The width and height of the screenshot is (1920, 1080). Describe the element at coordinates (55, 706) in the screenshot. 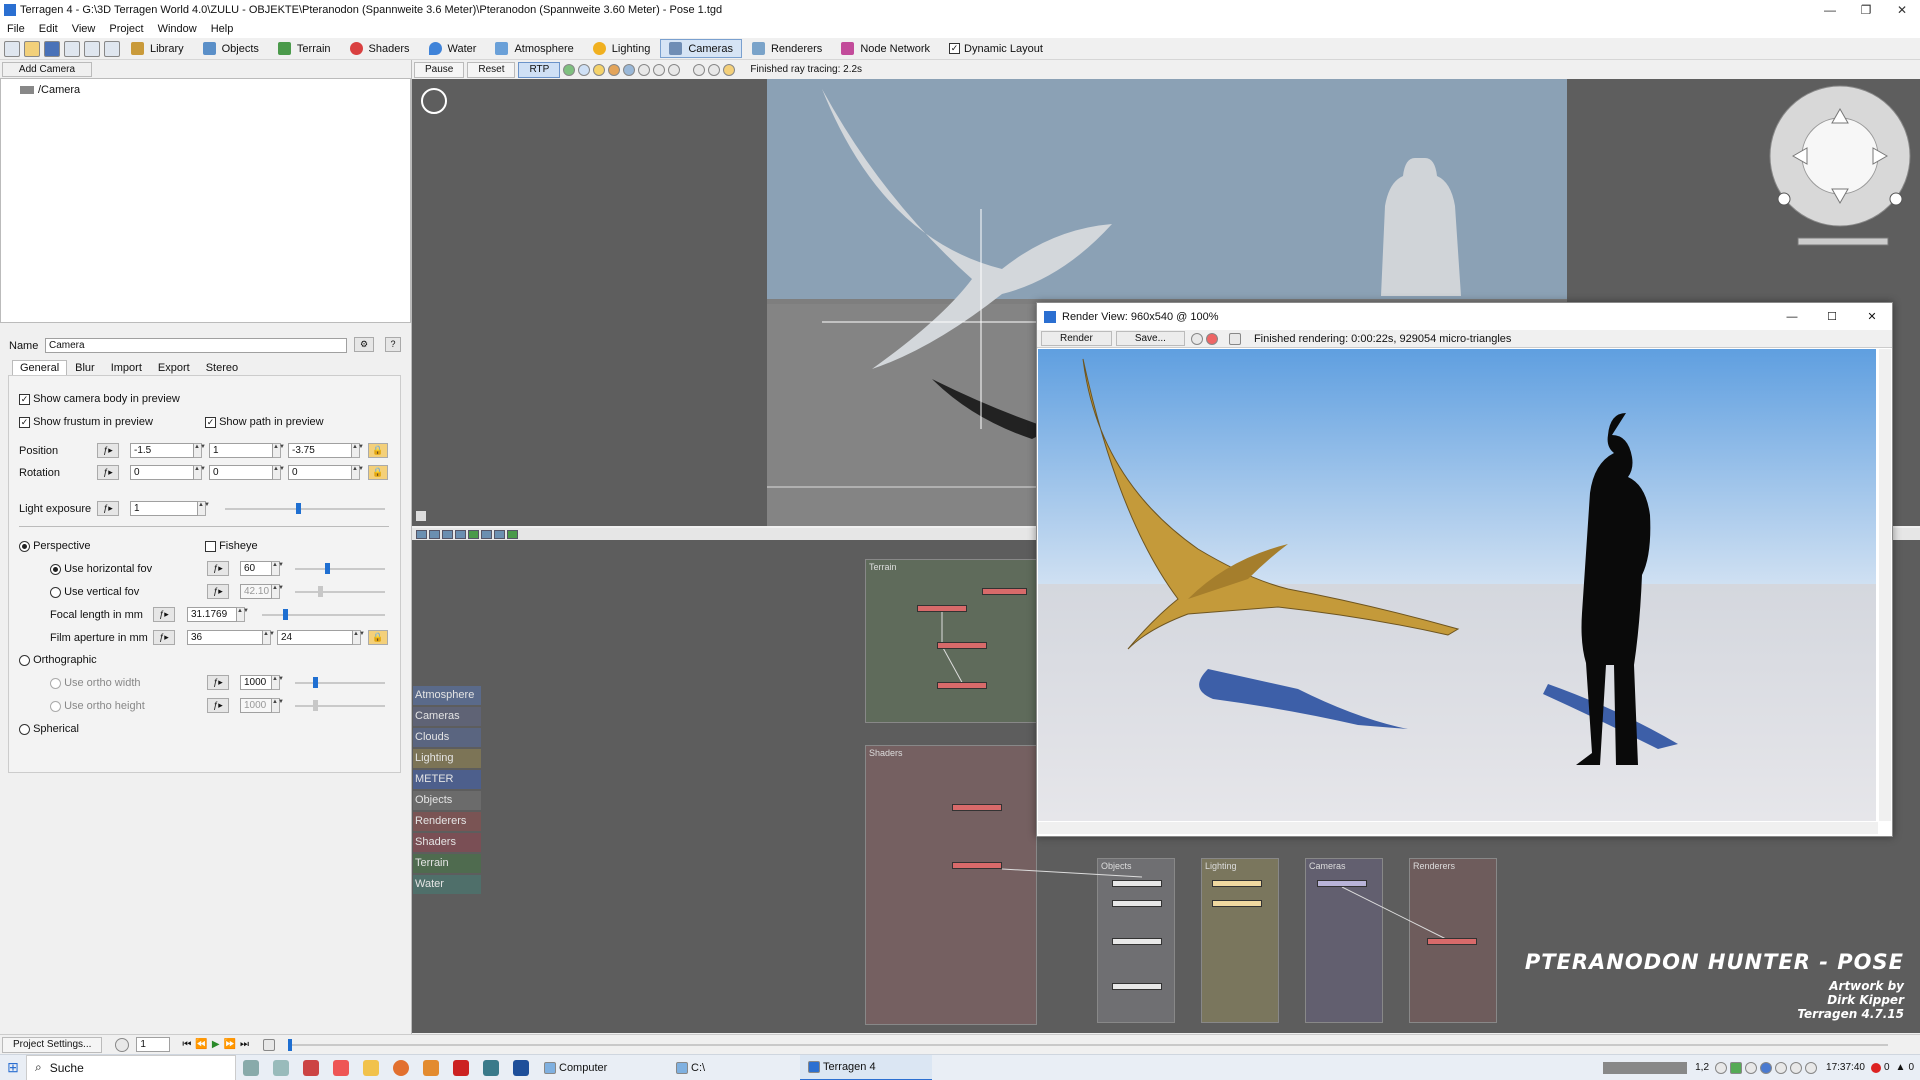

I see `ortho-height-radio` at that location.